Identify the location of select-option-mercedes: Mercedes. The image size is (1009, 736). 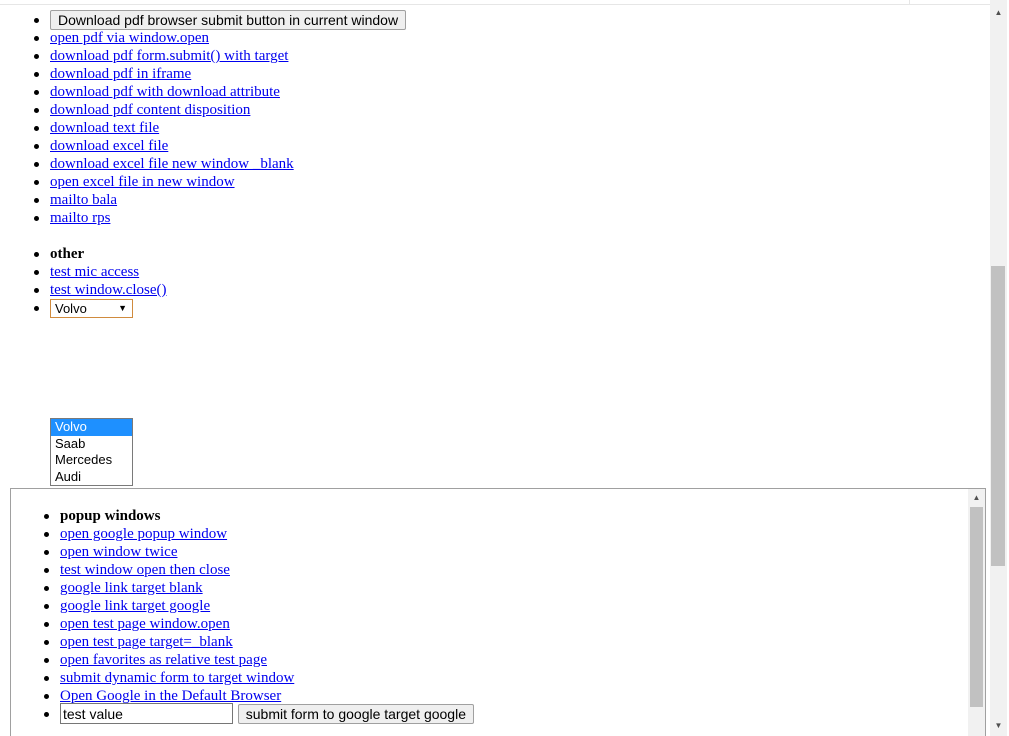
(91, 460).